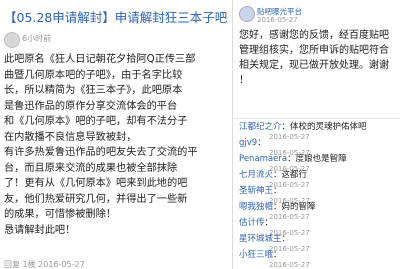 This screenshot has height=269, width=400. What do you see at coordinates (321, 159) in the screenshot?
I see `comment-text: 度娘也是智障` at bounding box center [321, 159].